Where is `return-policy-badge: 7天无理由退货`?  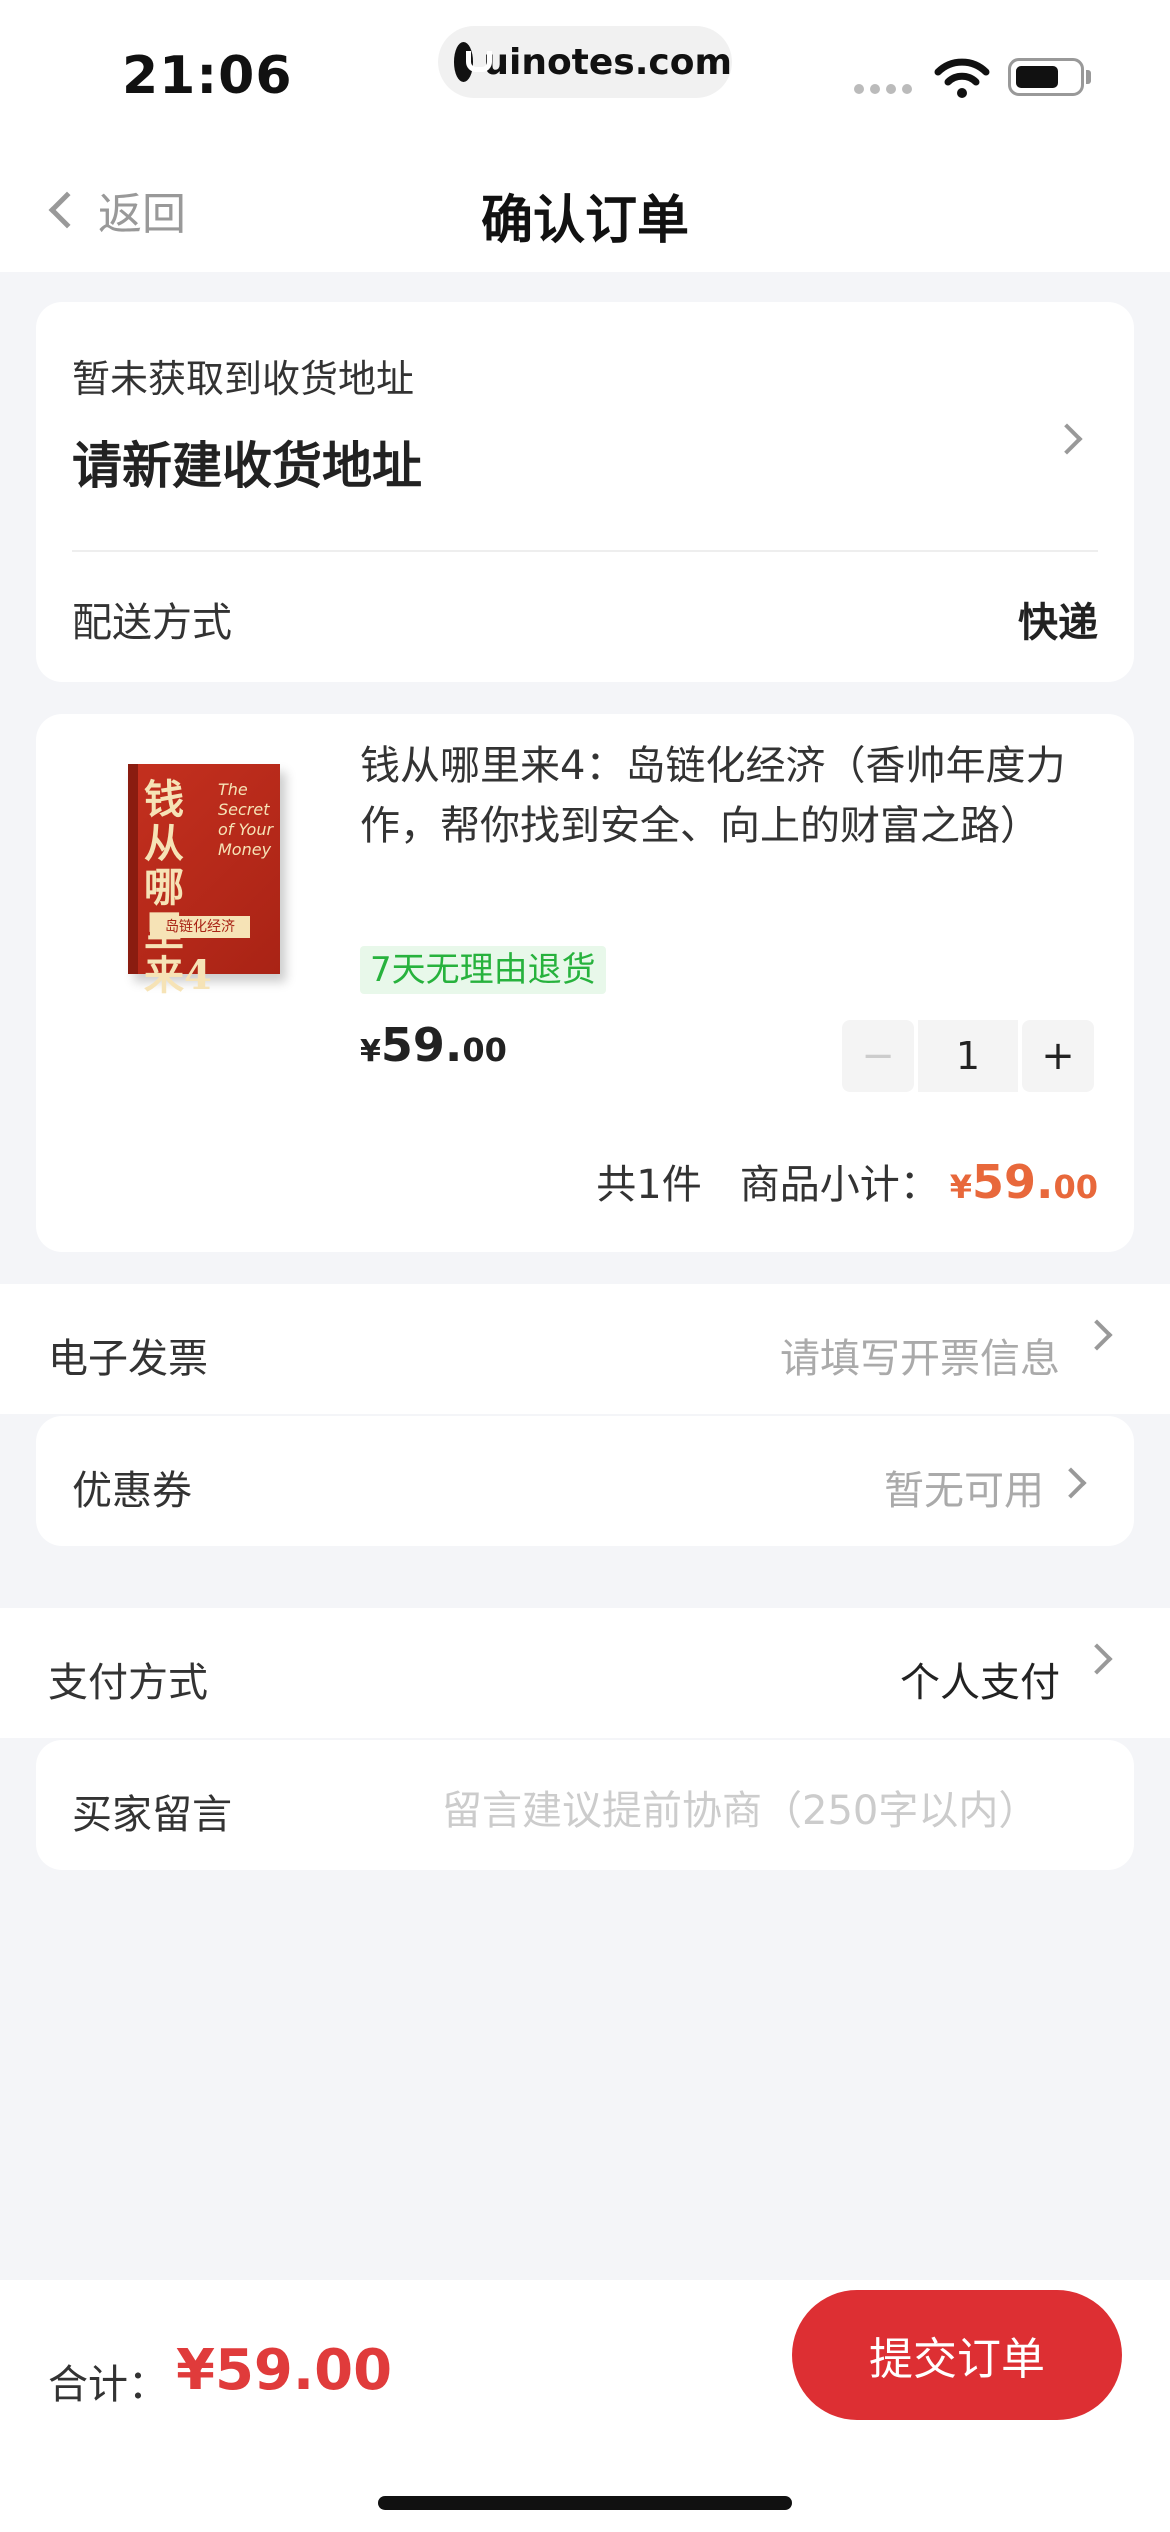
return-policy-badge: 7天无理由退货 is located at coordinates (483, 970).